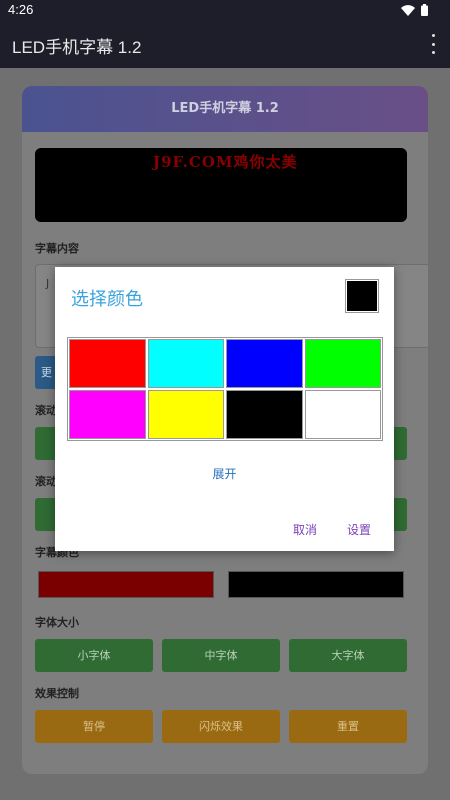  I want to click on status-bar: 4:26, so click(225, 10).